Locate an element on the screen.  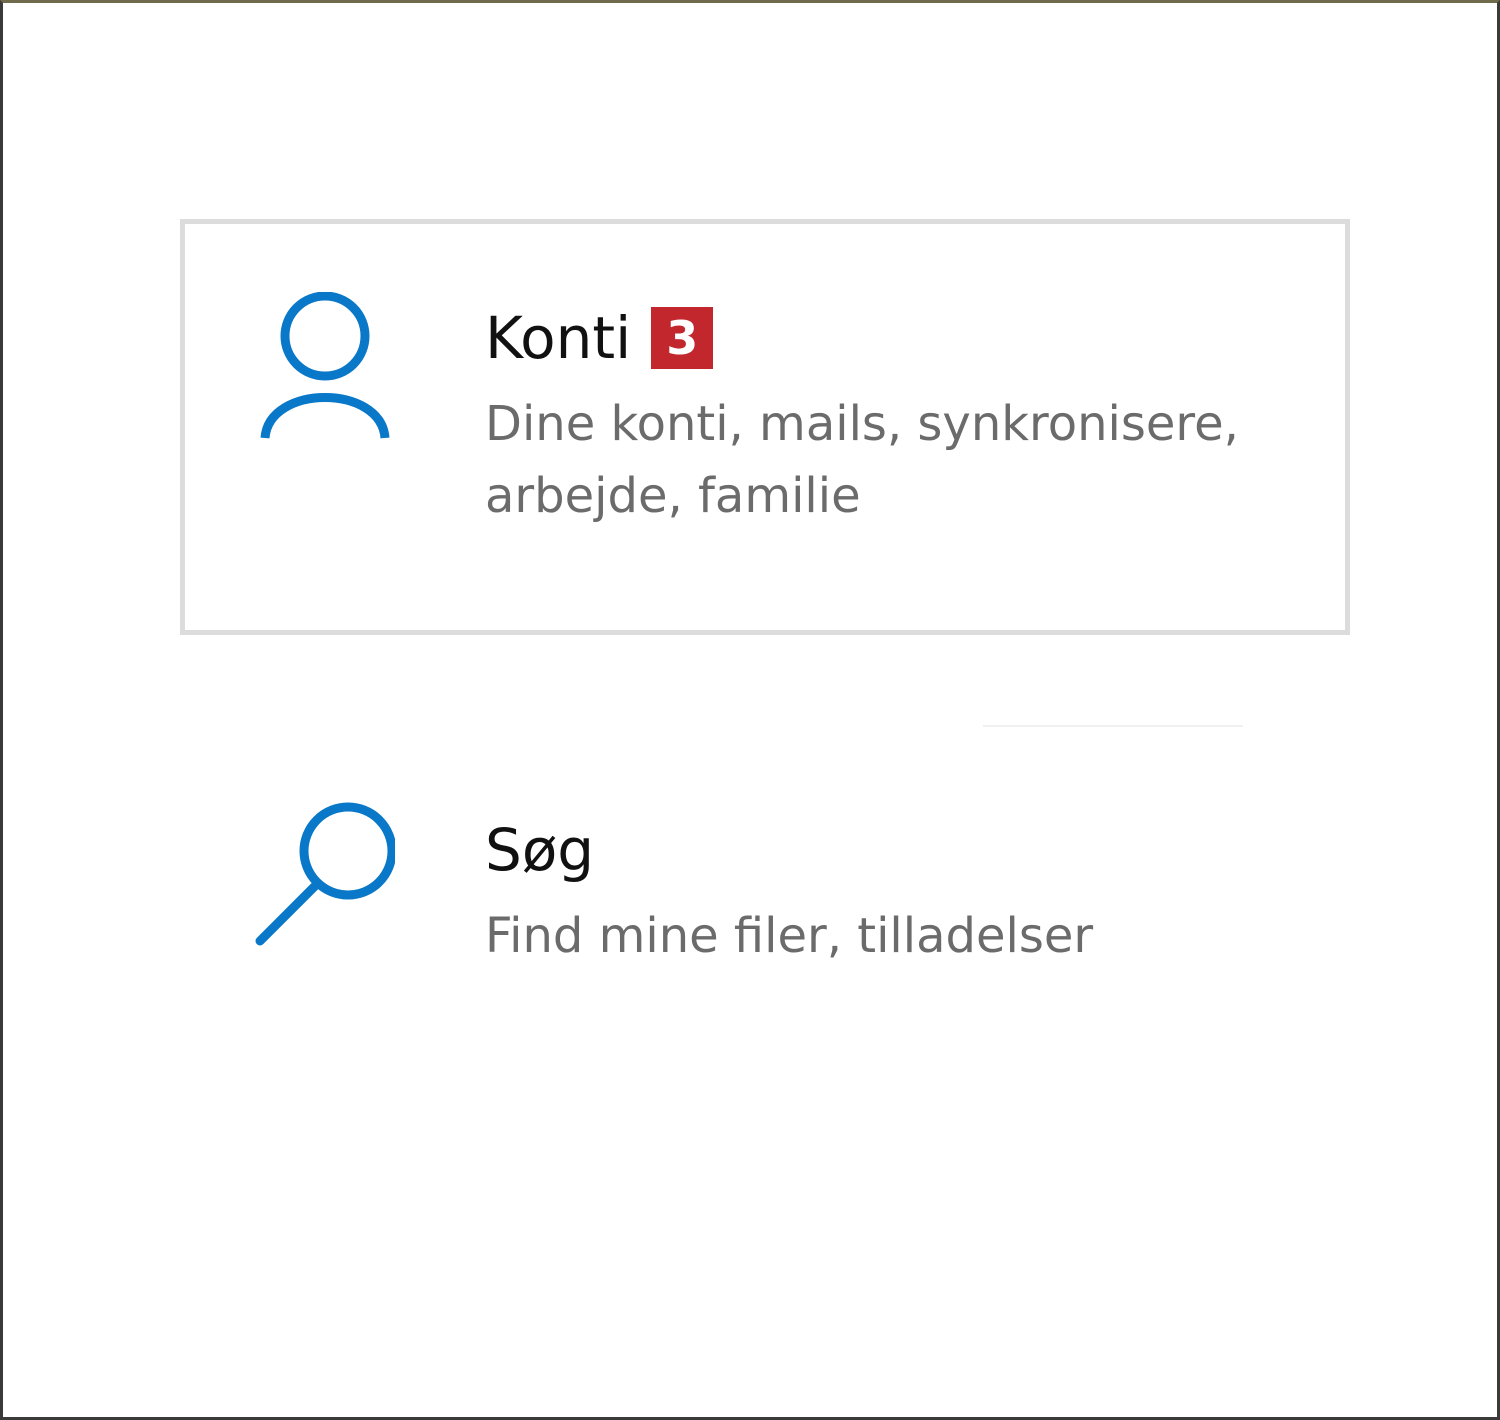
tile-description-line: Find mine filer, tilladelser is located at coordinates (789, 936).